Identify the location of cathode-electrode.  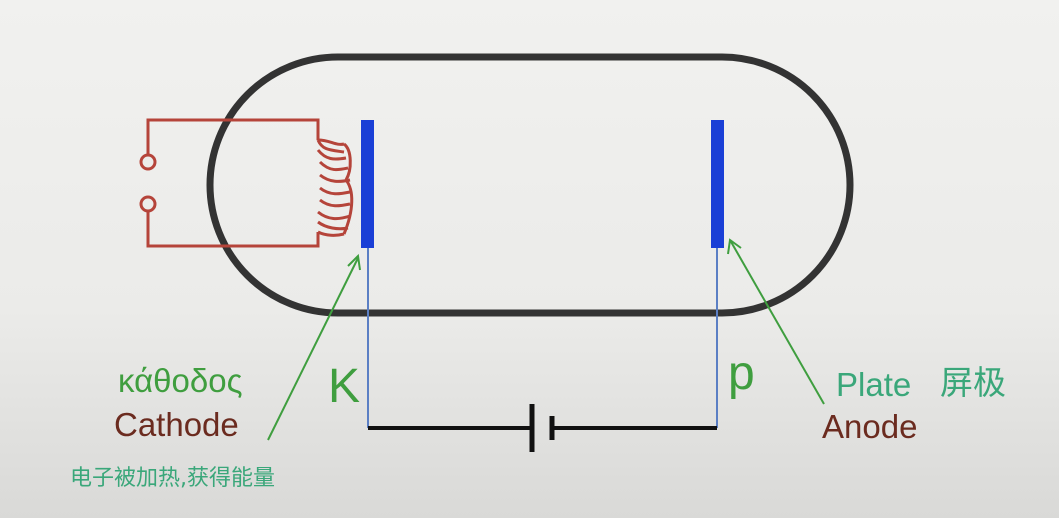
(367, 184).